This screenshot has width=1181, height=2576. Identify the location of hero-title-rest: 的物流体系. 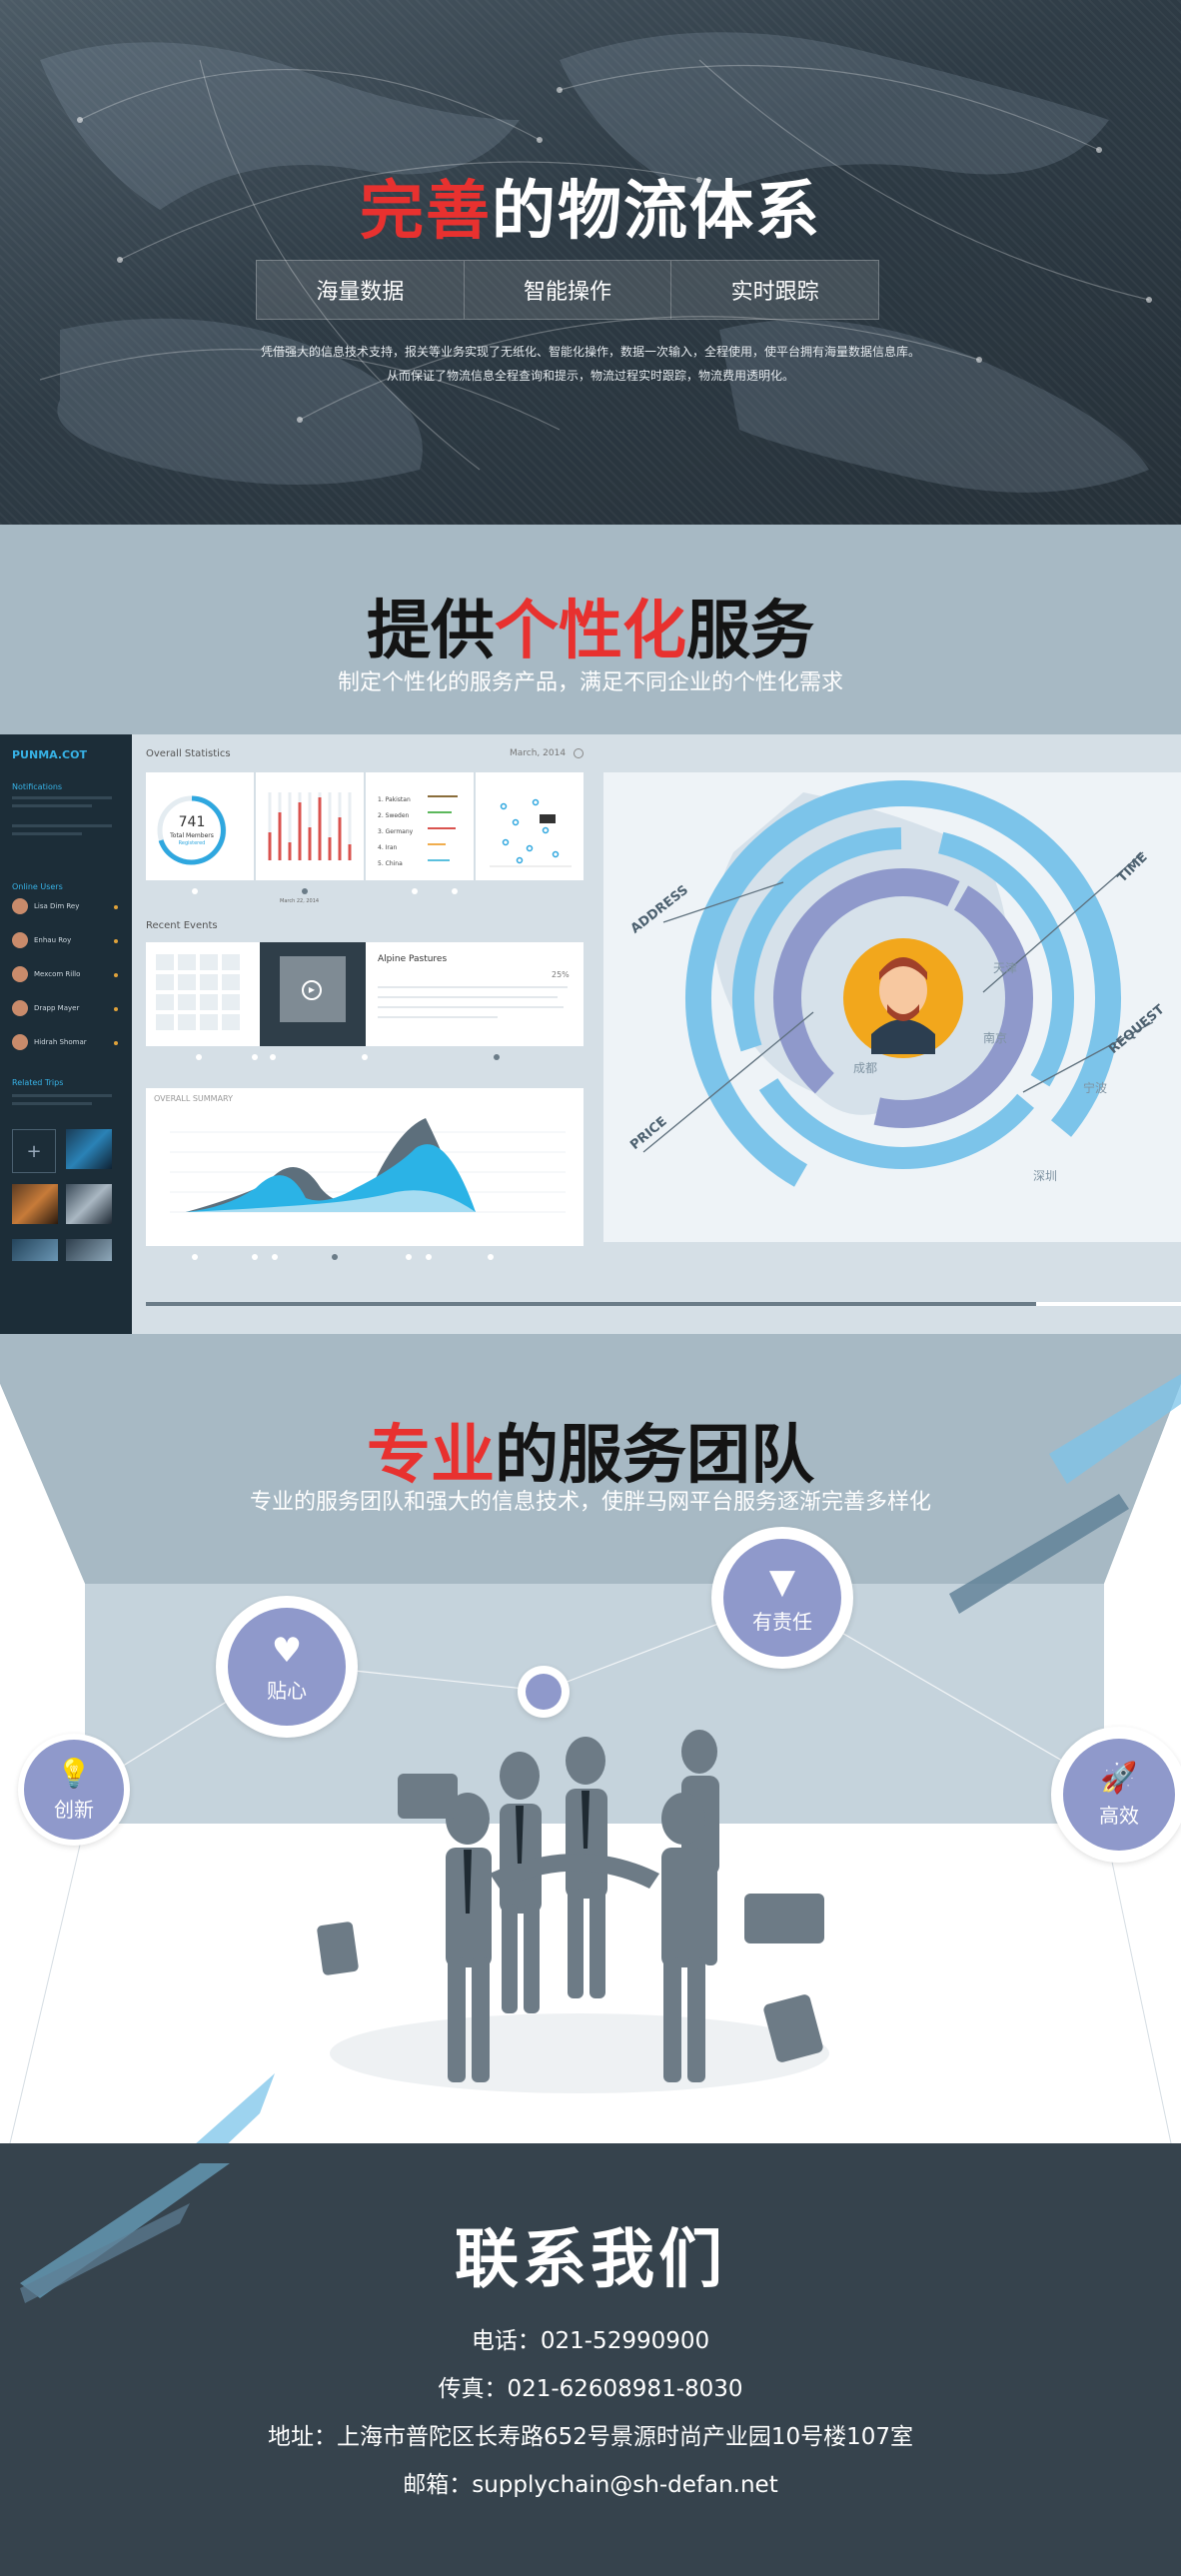
(656, 212).